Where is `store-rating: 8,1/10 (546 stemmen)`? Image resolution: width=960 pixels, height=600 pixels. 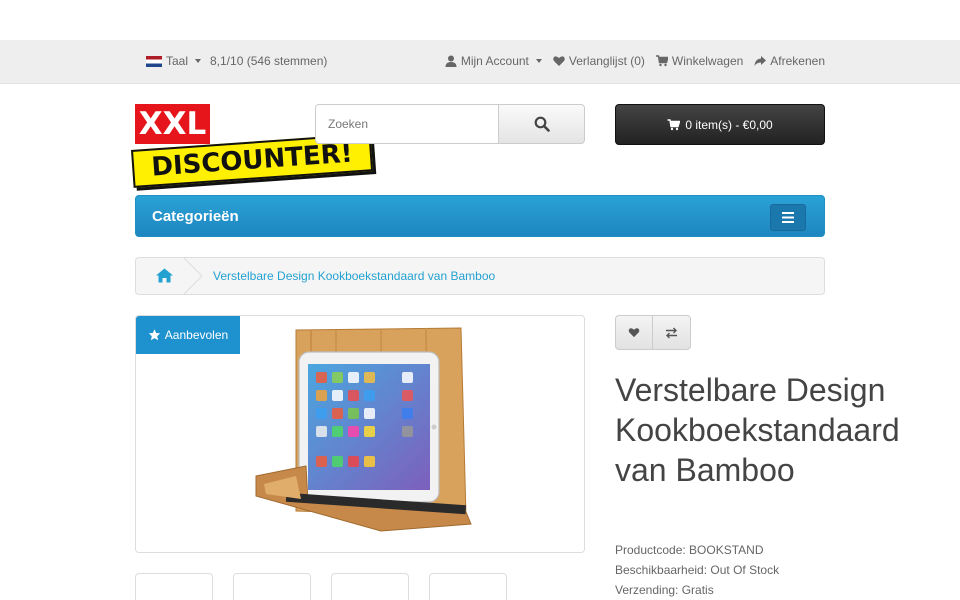
store-rating: 8,1/10 (546 stemmen) is located at coordinates (268, 61).